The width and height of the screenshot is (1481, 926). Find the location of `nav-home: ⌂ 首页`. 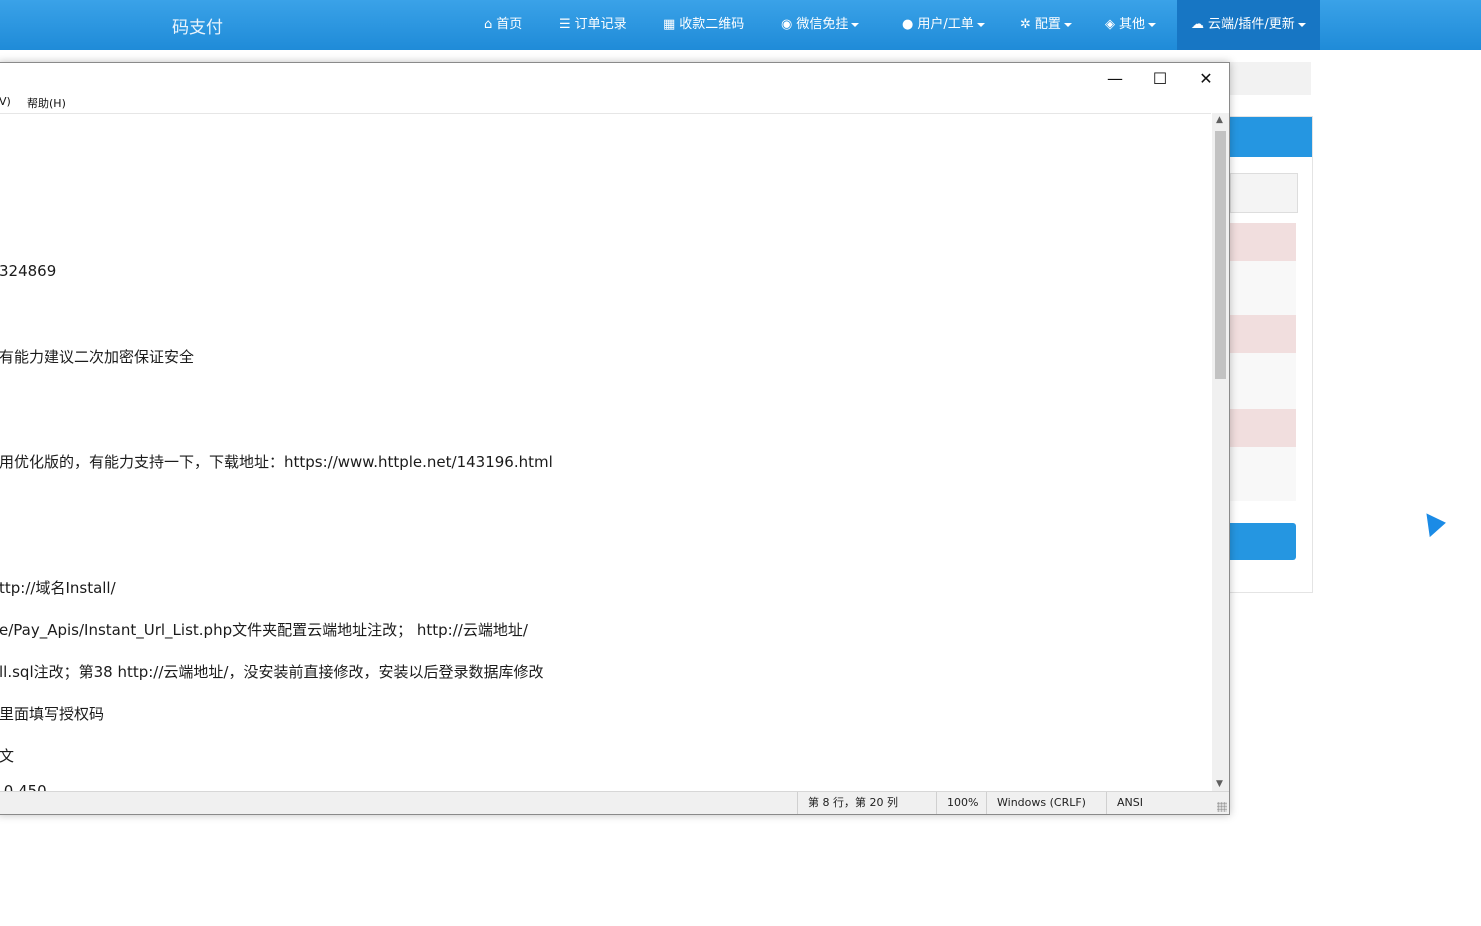

nav-home: ⌂ 首页 is located at coordinates (503, 25).